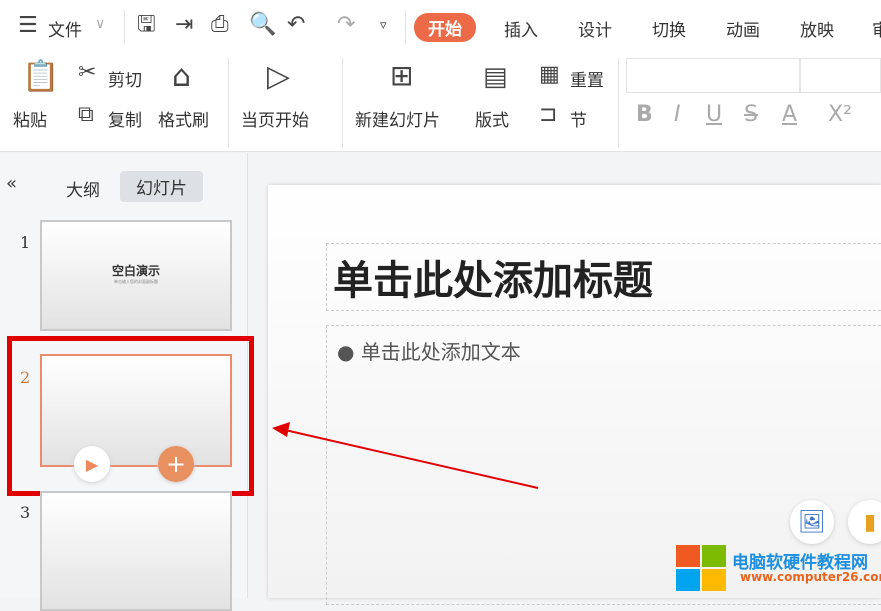 The image size is (881, 611). Describe the element at coordinates (810, 577) in the screenshot. I see `watermark-url: www.computer26.com` at that location.